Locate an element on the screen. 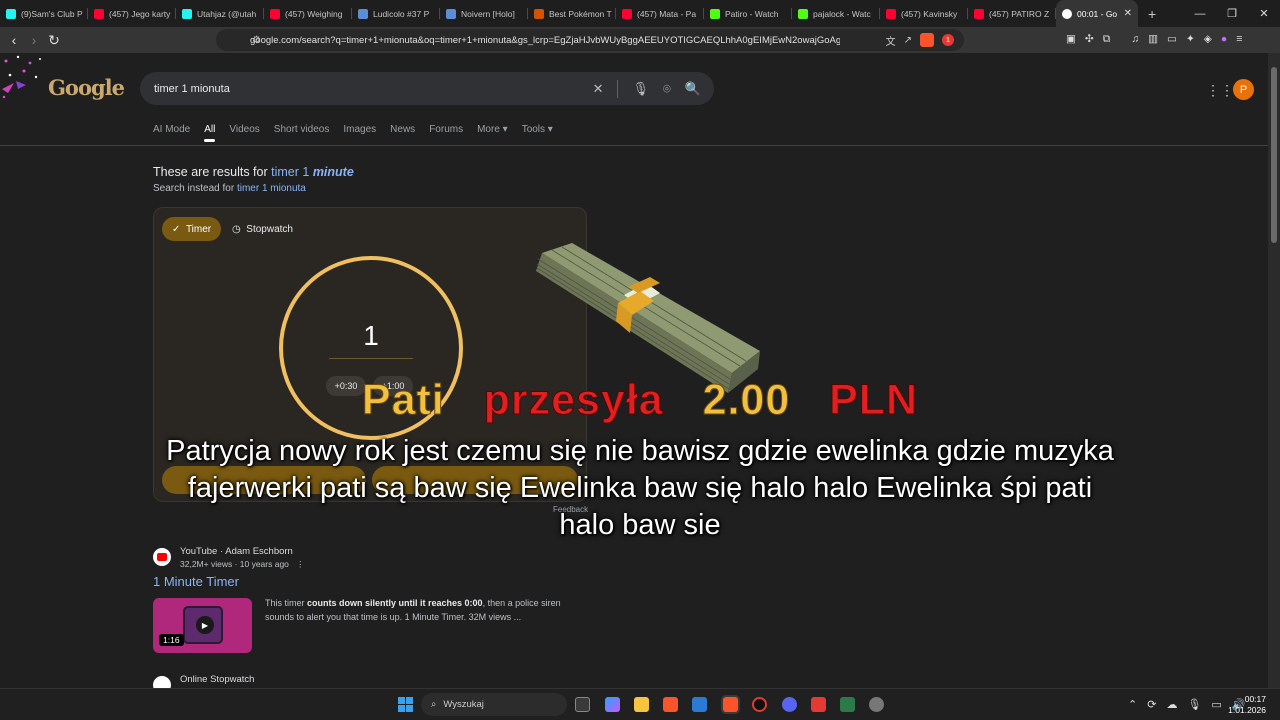  search-tab: Tools ▾ is located at coordinates (537, 129).